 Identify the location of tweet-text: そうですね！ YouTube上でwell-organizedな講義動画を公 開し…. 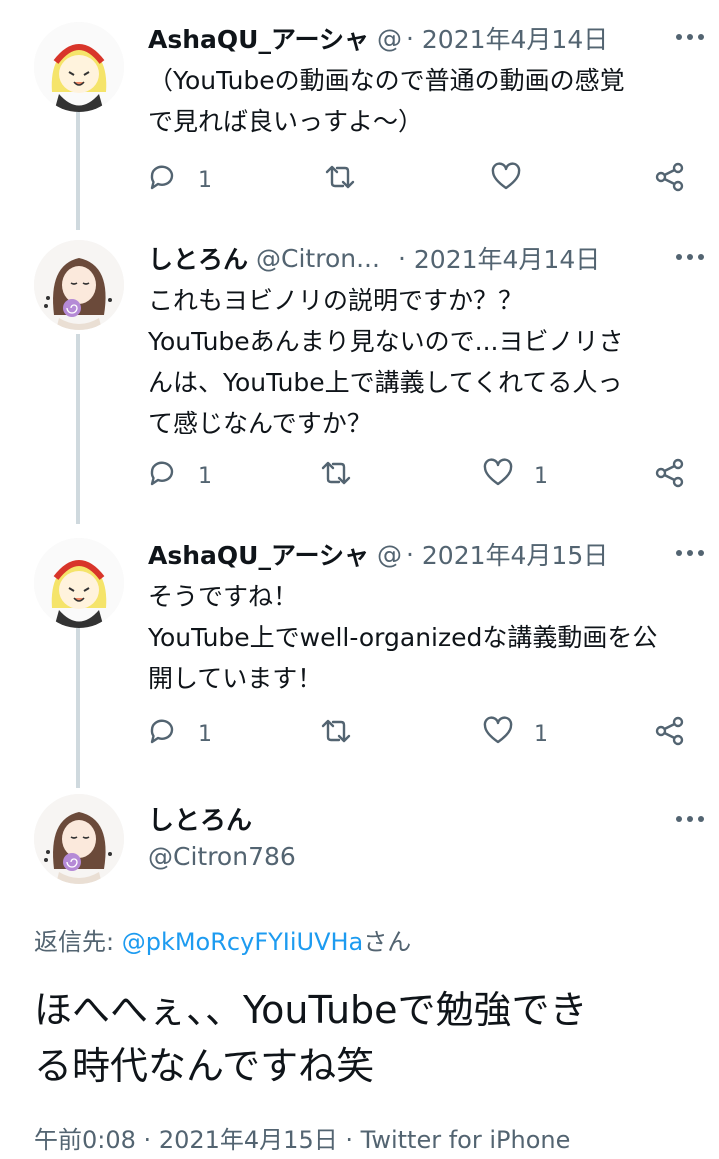
(403, 637).